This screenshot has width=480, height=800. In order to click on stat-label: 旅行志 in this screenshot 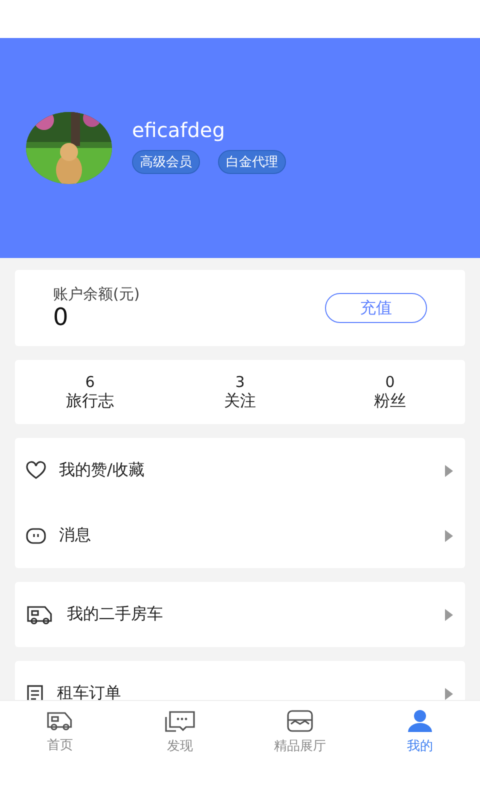, I will do `click(90, 401)`.